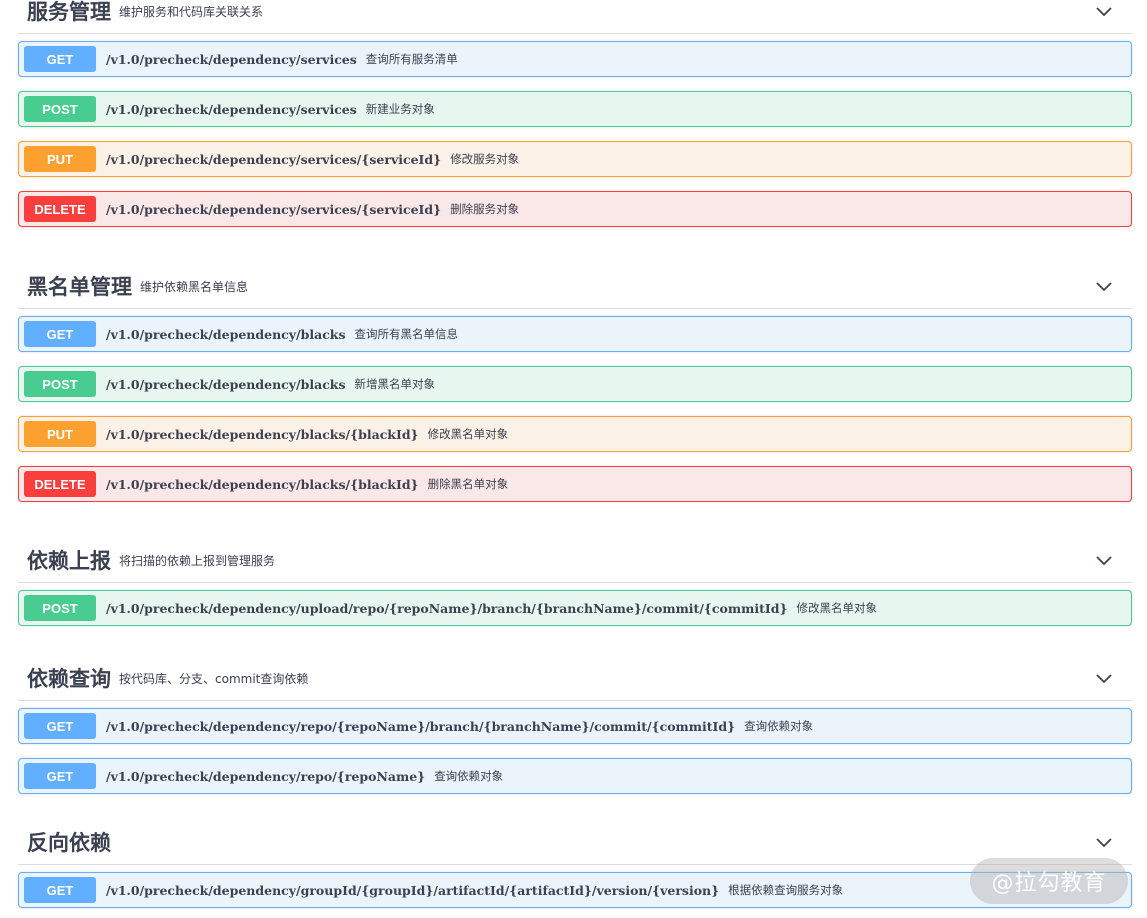 Image resolution: width=1147 pixels, height=918 pixels. What do you see at coordinates (79, 287) in the screenshot?
I see `tag-title: 黑名单管理` at bounding box center [79, 287].